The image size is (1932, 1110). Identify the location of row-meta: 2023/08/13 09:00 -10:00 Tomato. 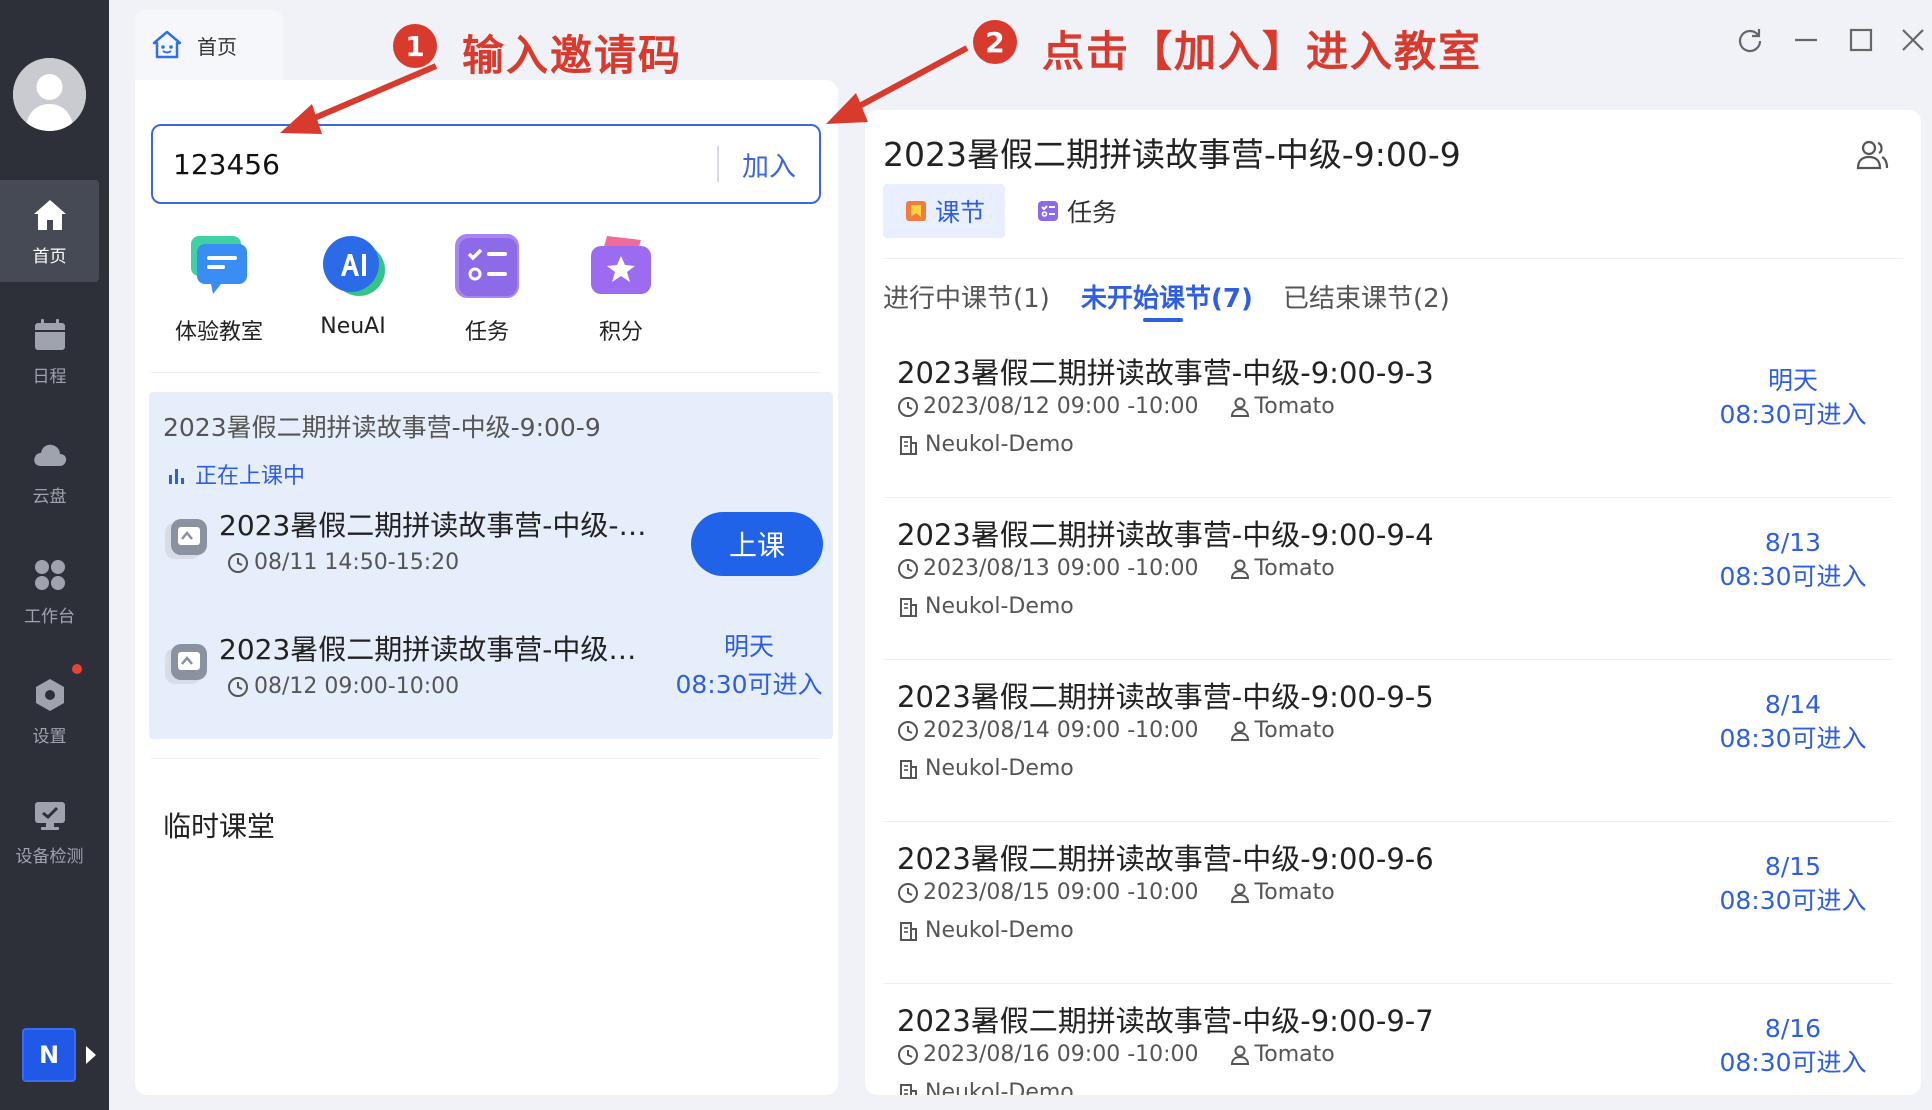
(1116, 568).